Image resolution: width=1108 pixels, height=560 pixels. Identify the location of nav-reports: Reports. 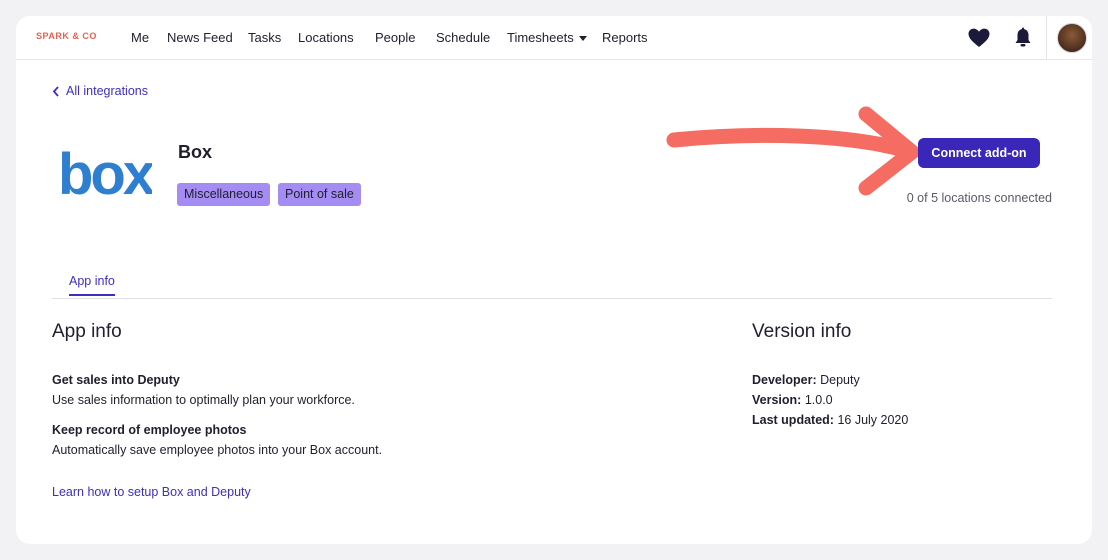
(625, 37).